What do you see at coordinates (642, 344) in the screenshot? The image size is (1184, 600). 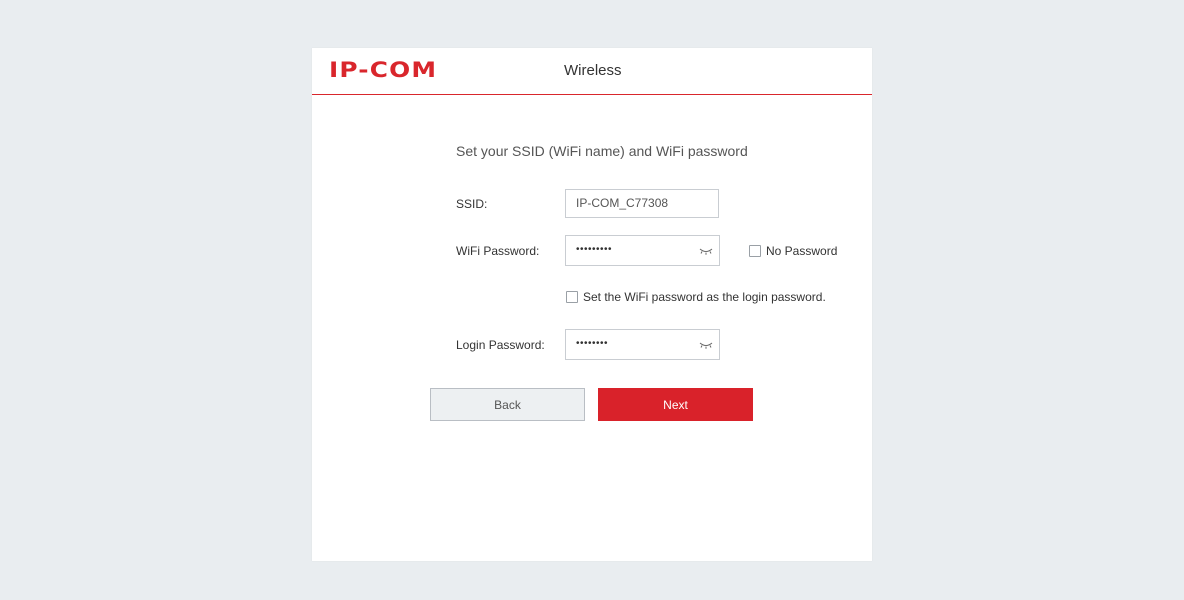 I see `login-password-input: ••••••••` at bounding box center [642, 344].